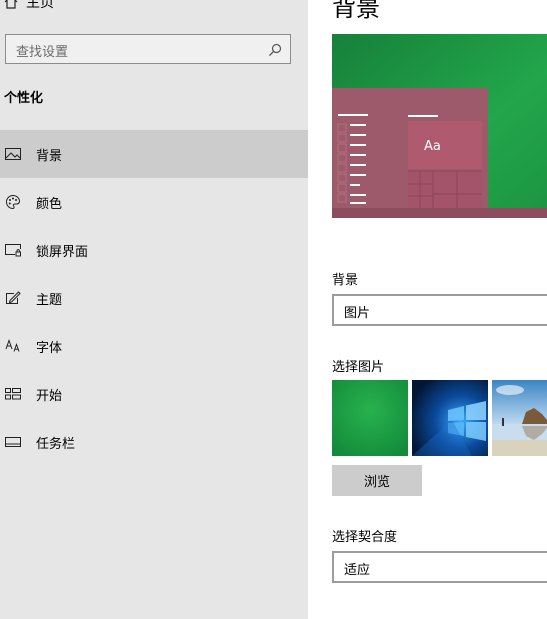  Describe the element at coordinates (62, 252) in the screenshot. I see `sidebar-item-label: 锁屏界面` at that location.